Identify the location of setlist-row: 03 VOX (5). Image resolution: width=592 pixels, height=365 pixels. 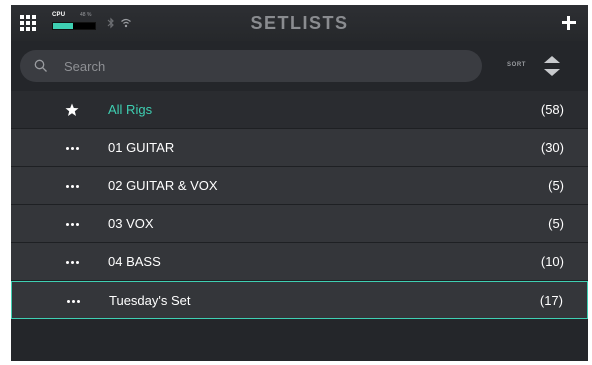
(299, 224).